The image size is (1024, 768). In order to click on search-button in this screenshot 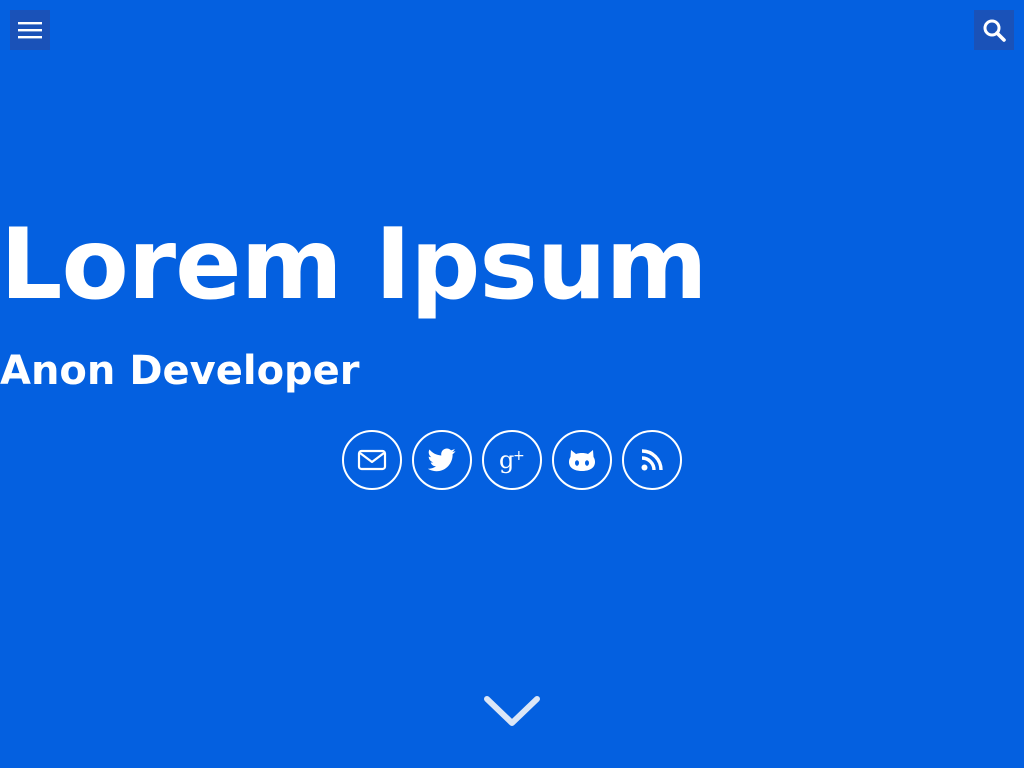, I will do `click(994, 30)`.